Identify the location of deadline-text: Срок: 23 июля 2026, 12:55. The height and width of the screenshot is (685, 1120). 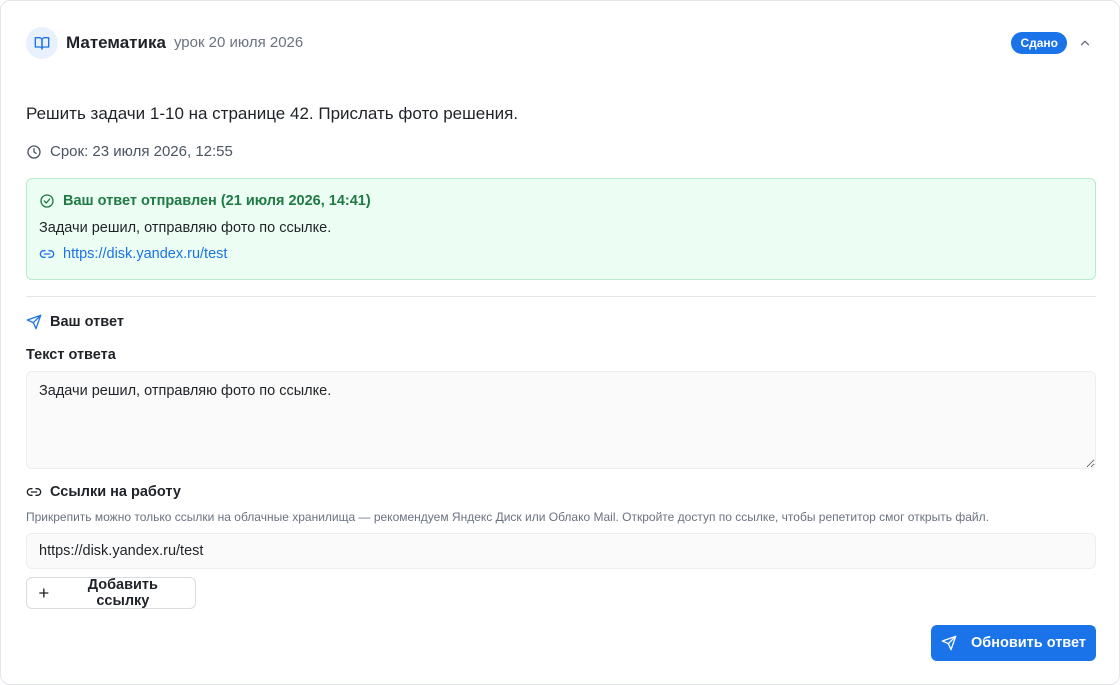
(141, 151).